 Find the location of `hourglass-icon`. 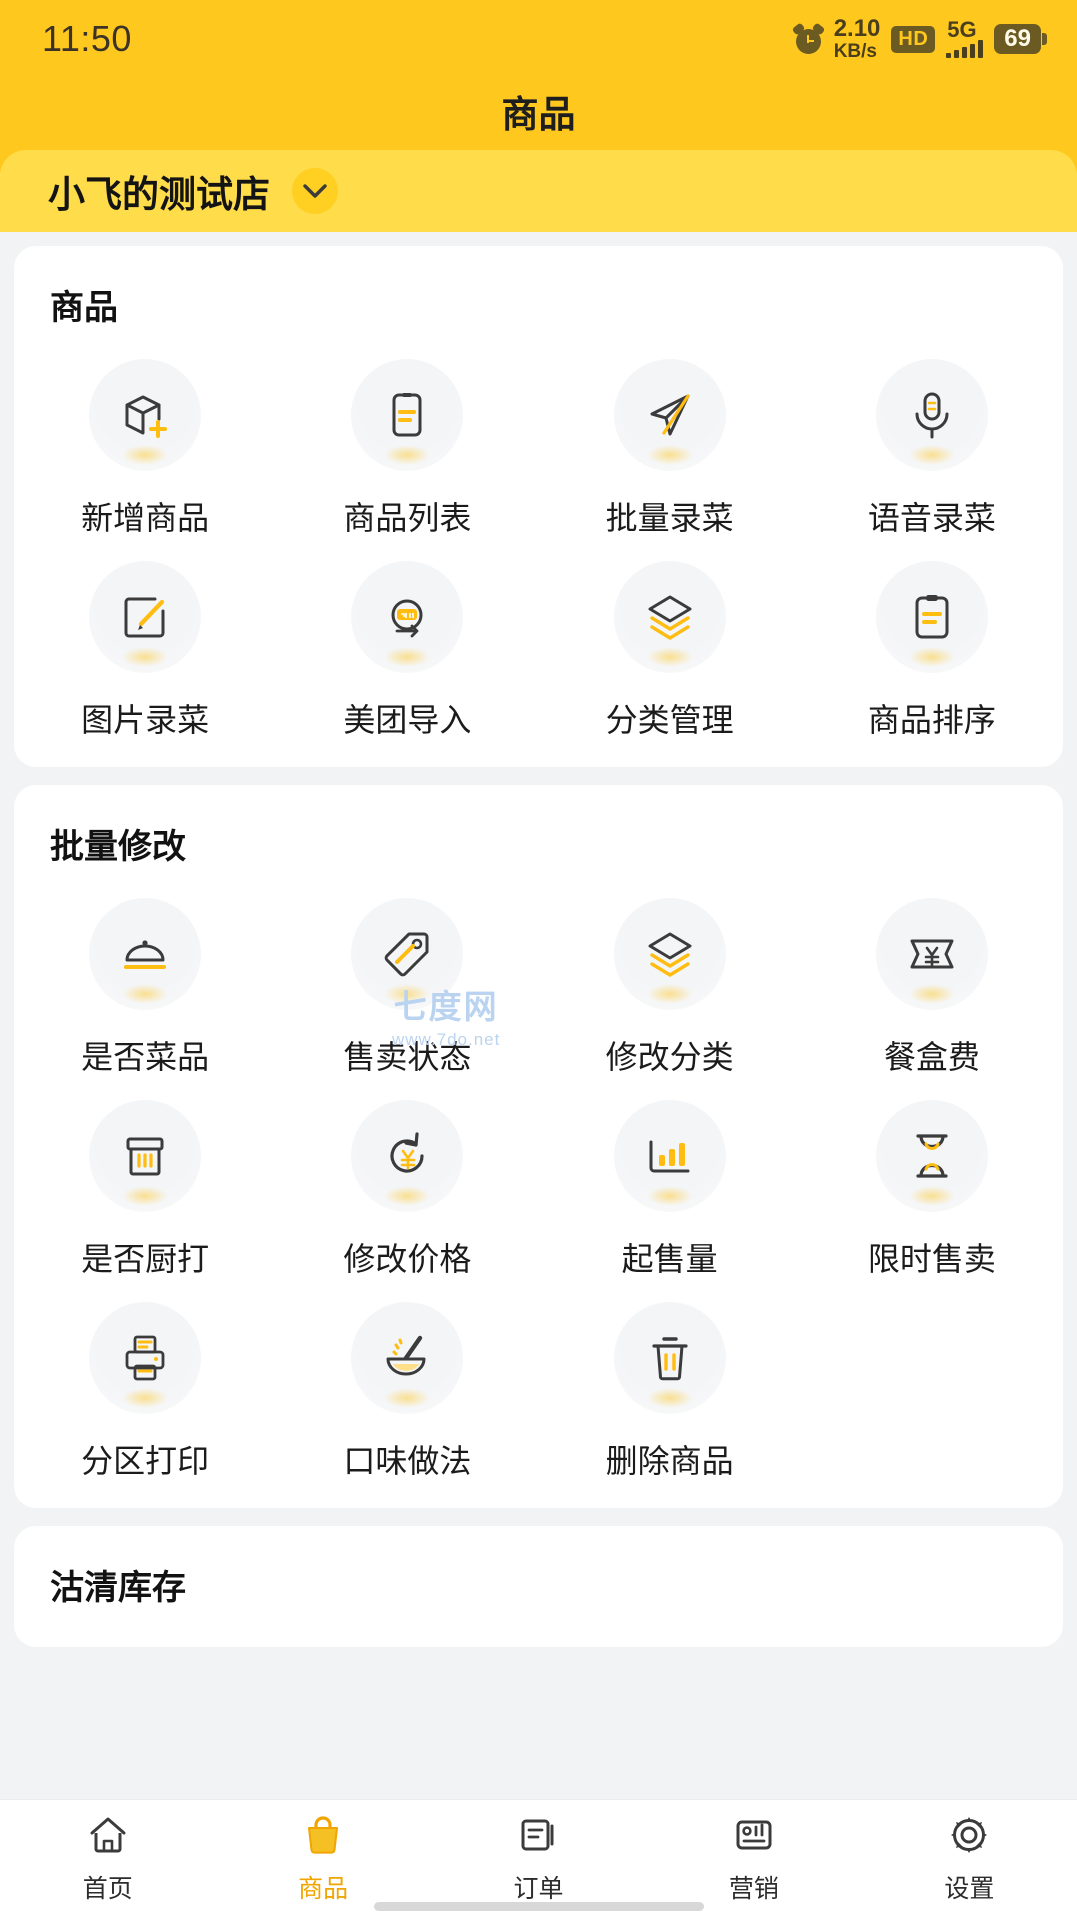

hourglass-icon is located at coordinates (931, 1156).